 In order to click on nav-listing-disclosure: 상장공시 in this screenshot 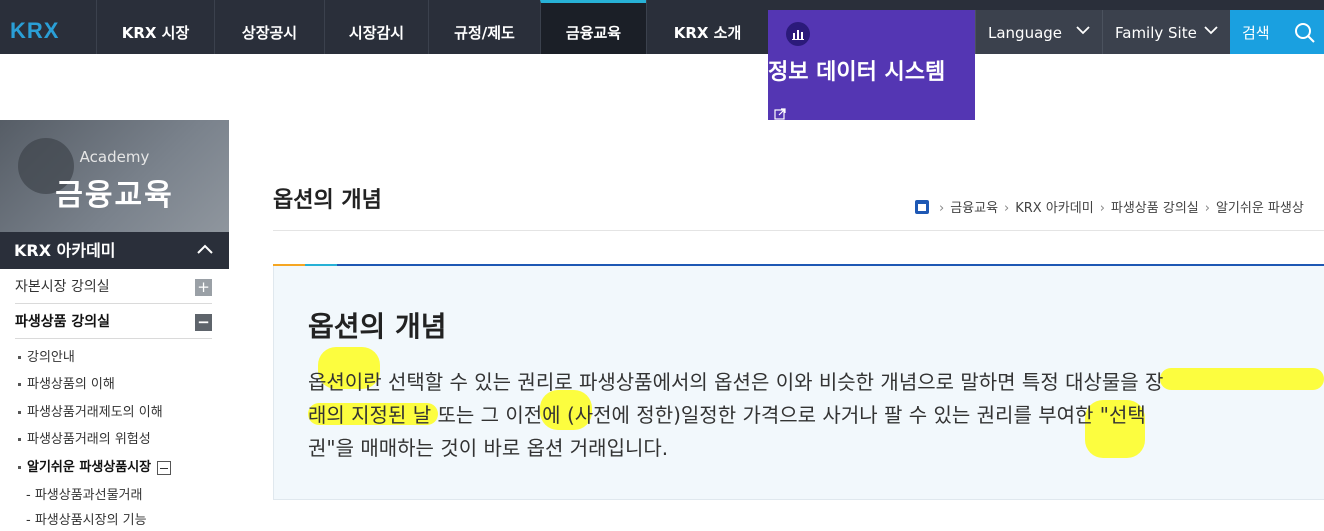, I will do `click(269, 27)`.